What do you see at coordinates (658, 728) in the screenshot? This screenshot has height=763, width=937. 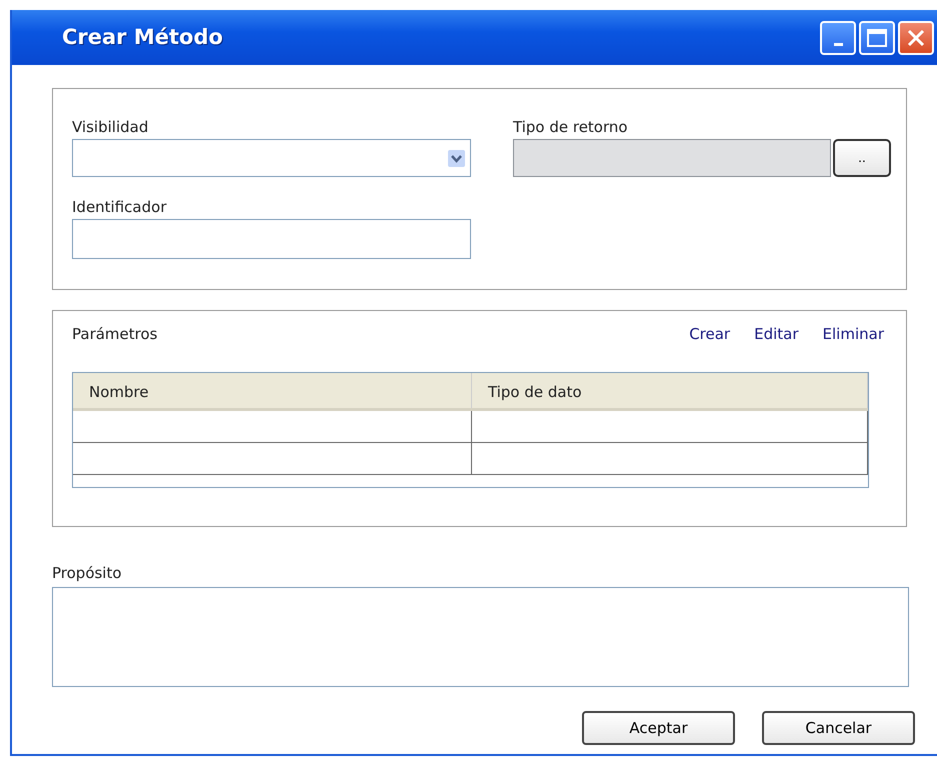 I see `dialog-button: Aceptar` at bounding box center [658, 728].